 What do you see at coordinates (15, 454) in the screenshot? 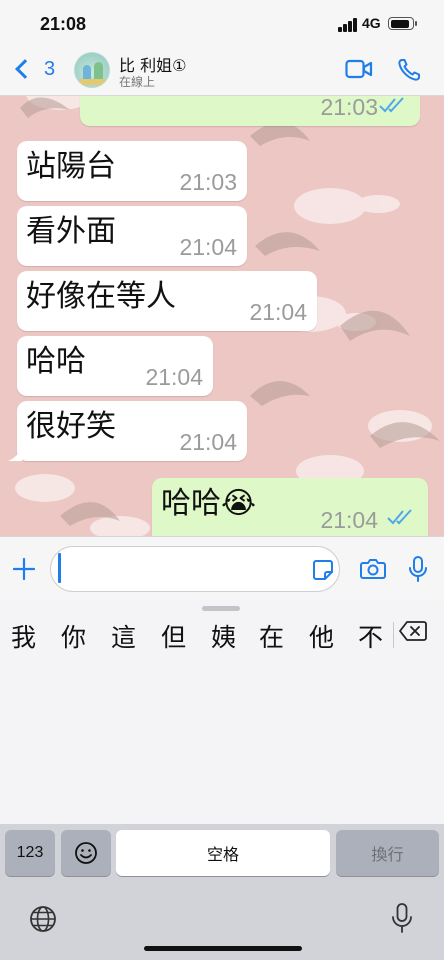
I see `bubble-tail` at bounding box center [15, 454].